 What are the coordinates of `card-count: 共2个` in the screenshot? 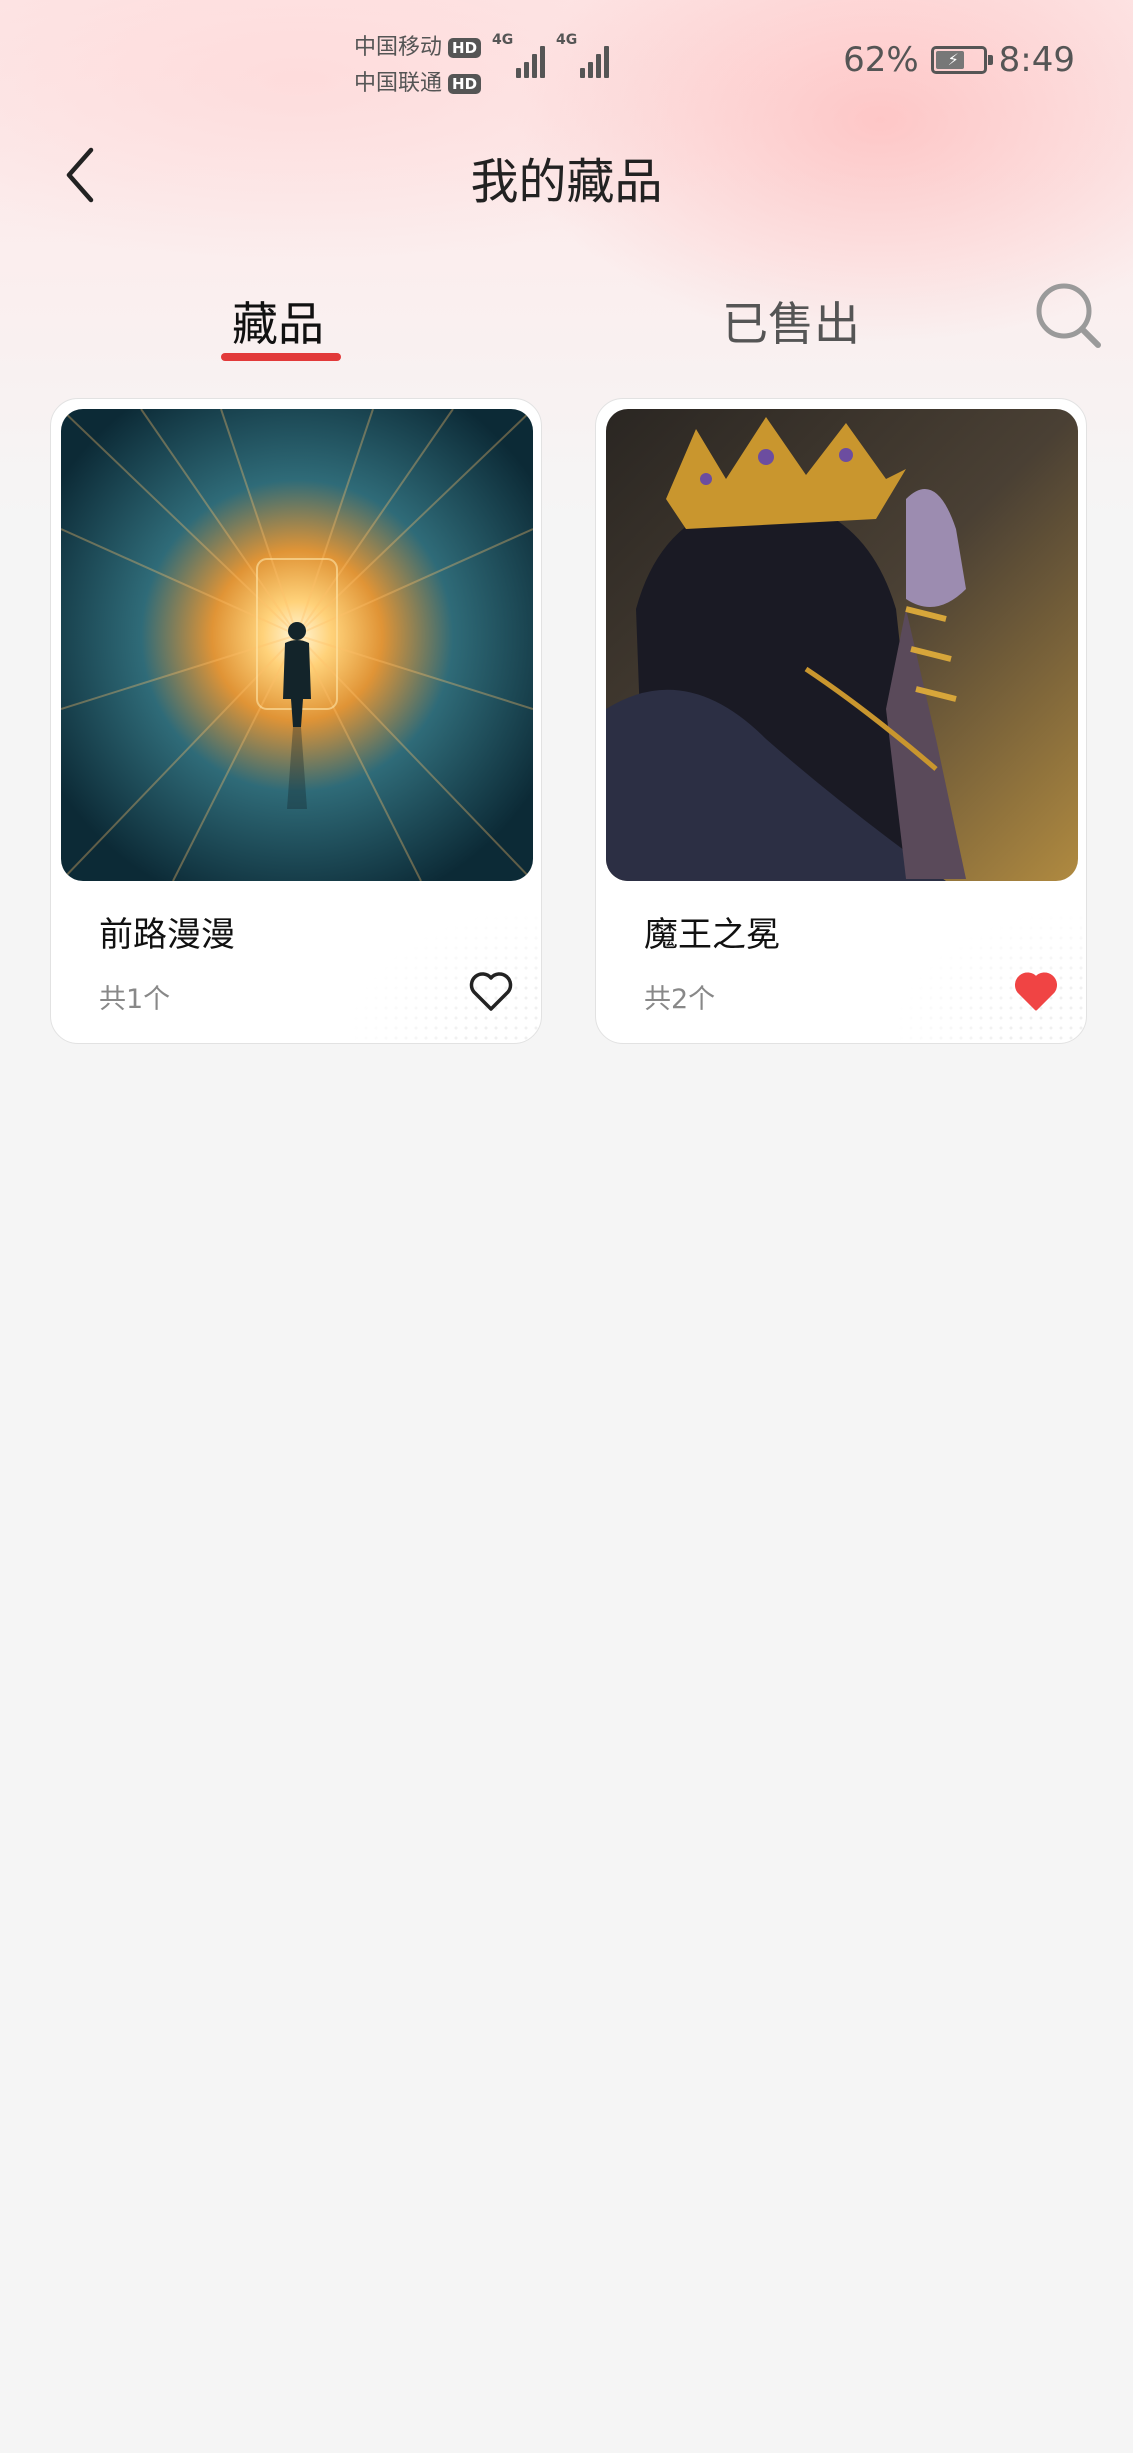 It's located at (680, 999).